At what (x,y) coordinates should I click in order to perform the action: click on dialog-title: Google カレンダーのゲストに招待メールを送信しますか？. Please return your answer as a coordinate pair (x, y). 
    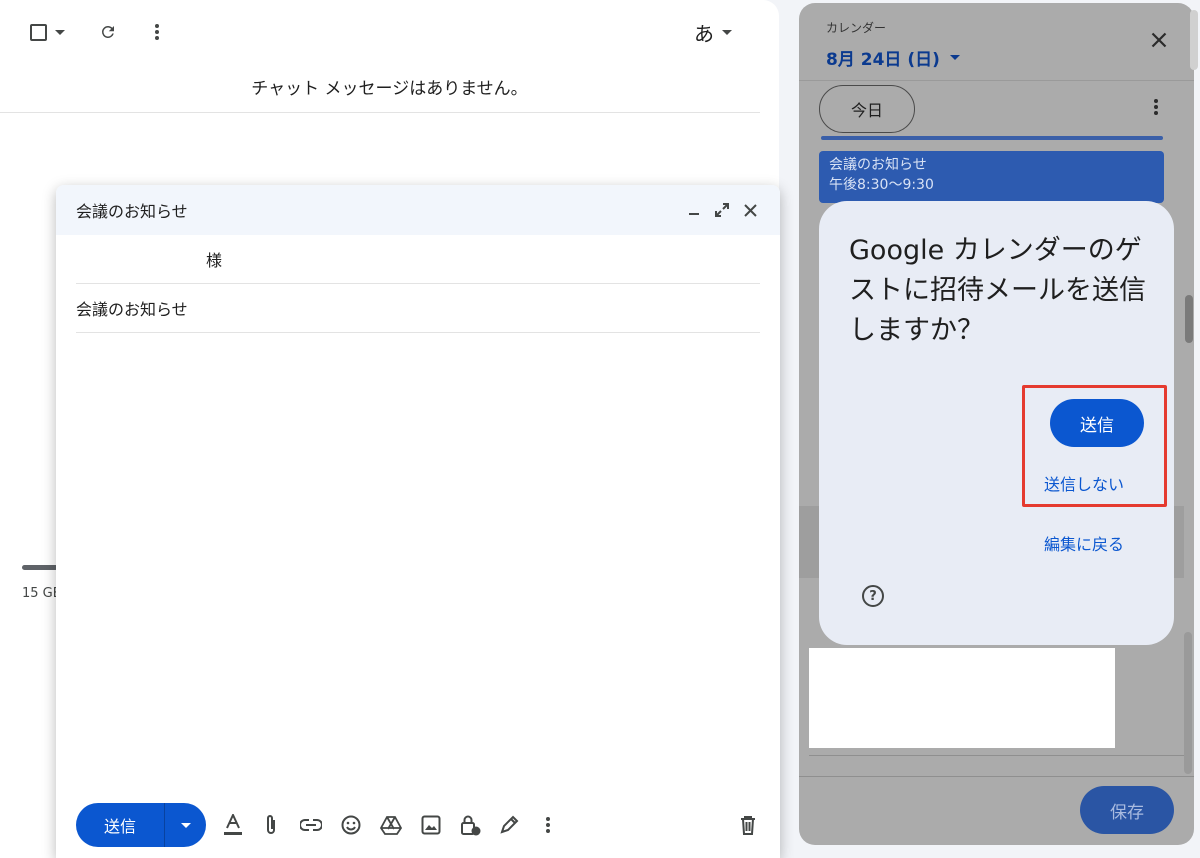
    Looking at the image, I should click on (997, 290).